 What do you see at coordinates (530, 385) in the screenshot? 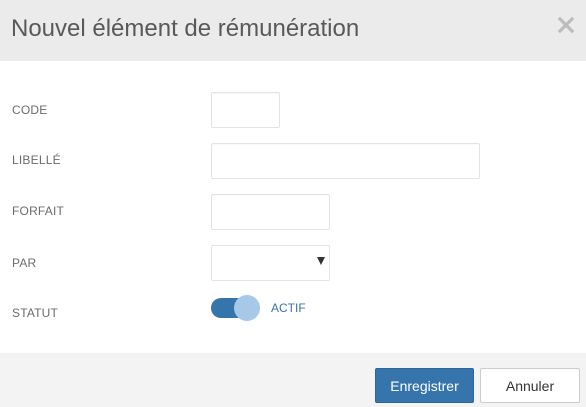
I see `cancel-button: Annuler` at bounding box center [530, 385].